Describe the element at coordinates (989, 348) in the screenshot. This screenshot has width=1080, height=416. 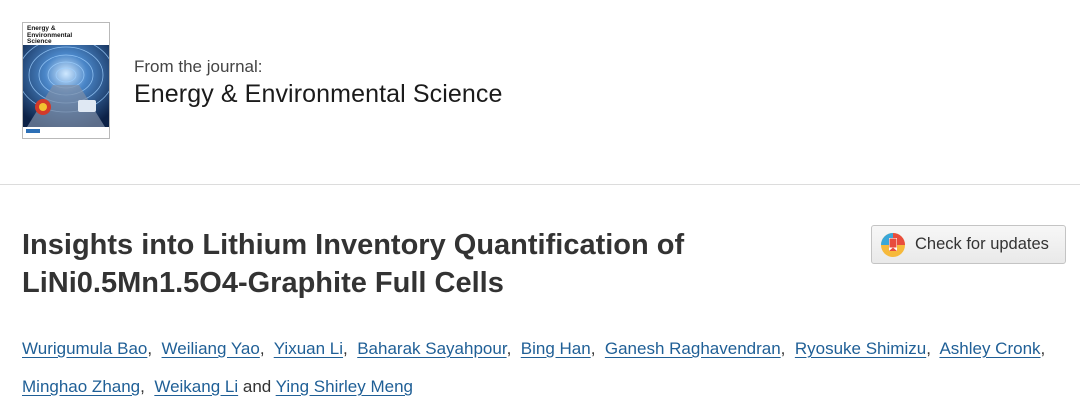
I see `author-link: Ashley Cronk` at that location.